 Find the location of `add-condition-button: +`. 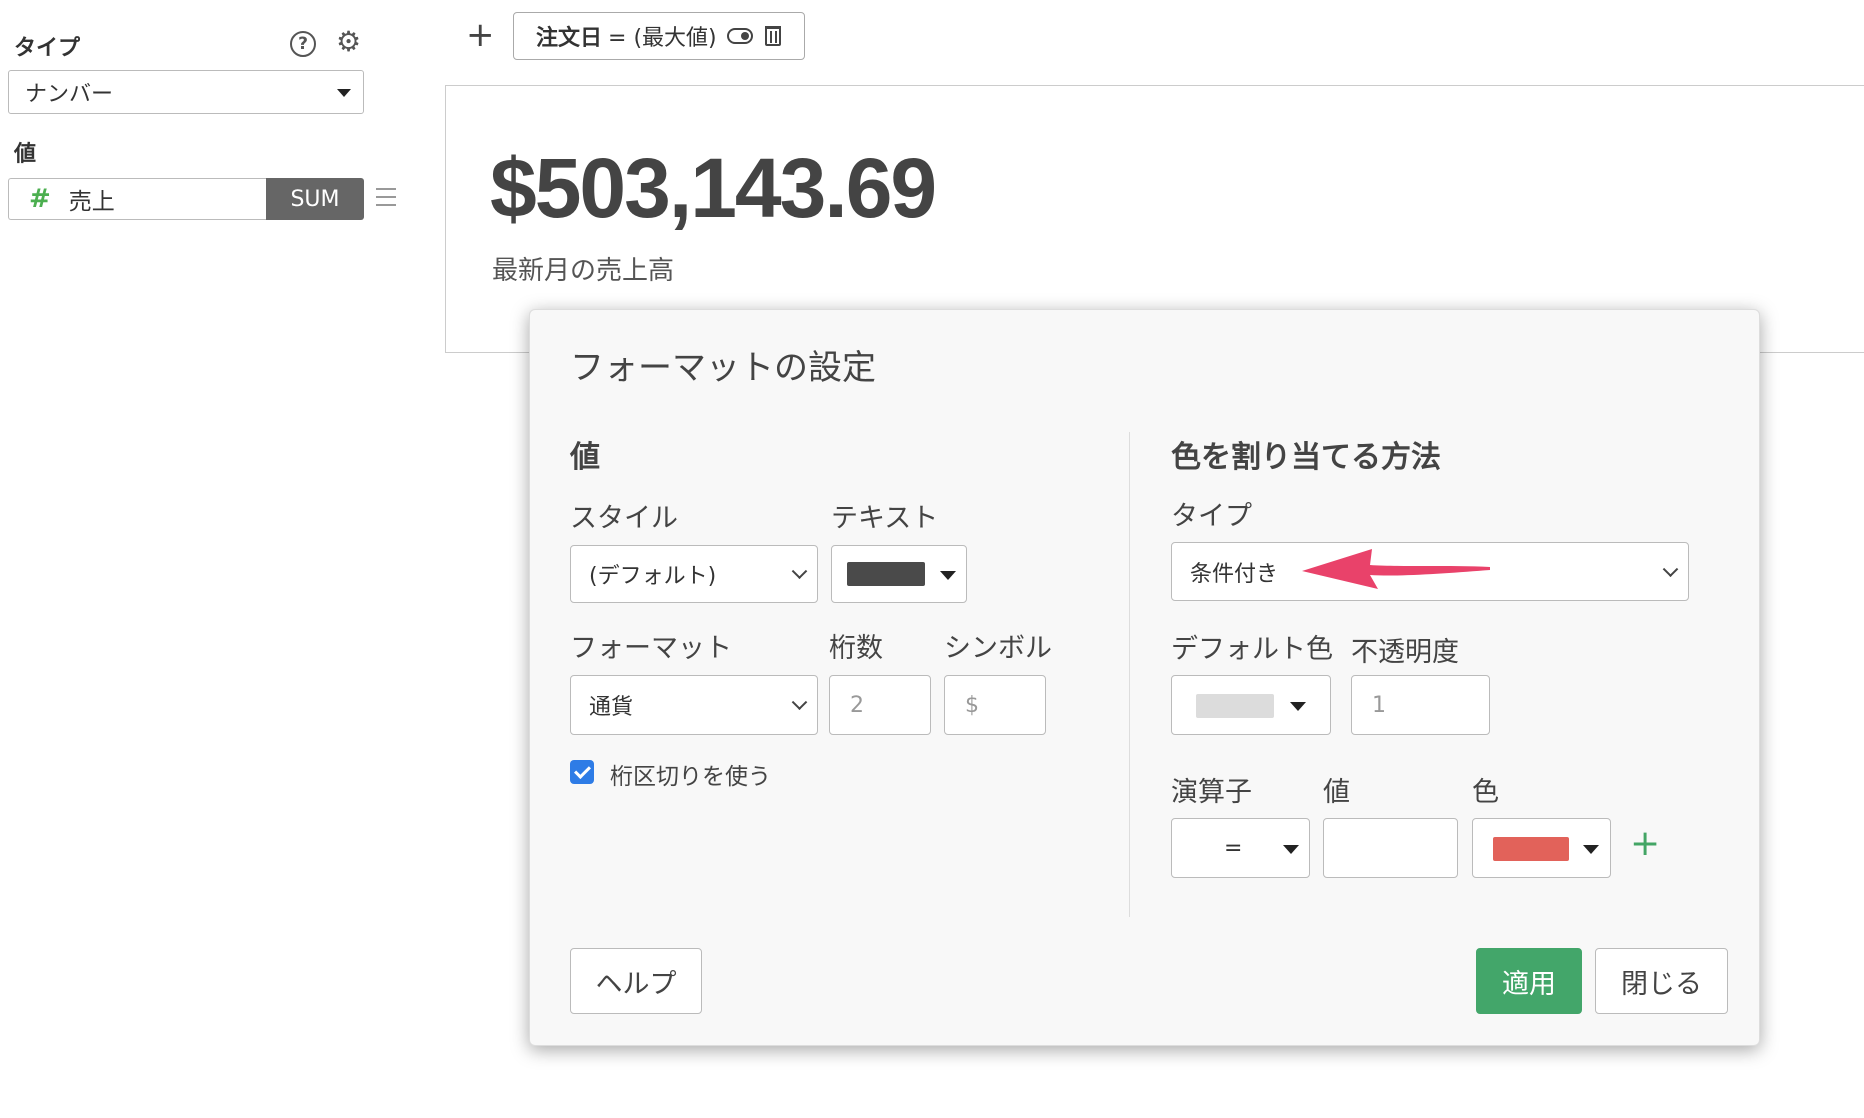

add-condition-button: + is located at coordinates (1645, 844).